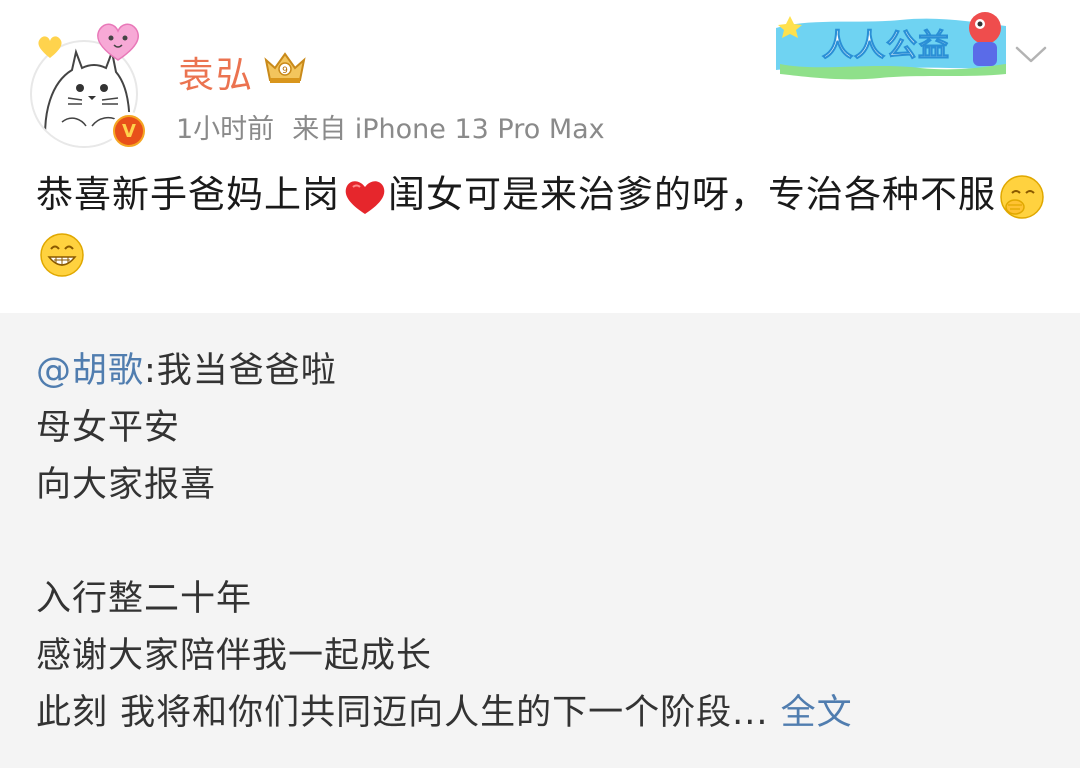  Describe the element at coordinates (216, 72) in the screenshot. I see `author-name: 袁弘` at that location.